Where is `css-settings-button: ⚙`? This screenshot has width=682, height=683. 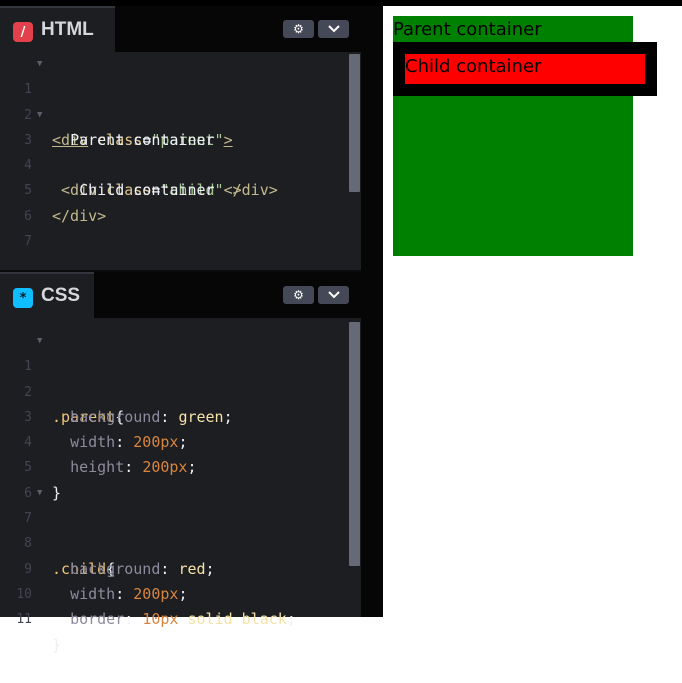
css-settings-button: ⚙ is located at coordinates (298, 295).